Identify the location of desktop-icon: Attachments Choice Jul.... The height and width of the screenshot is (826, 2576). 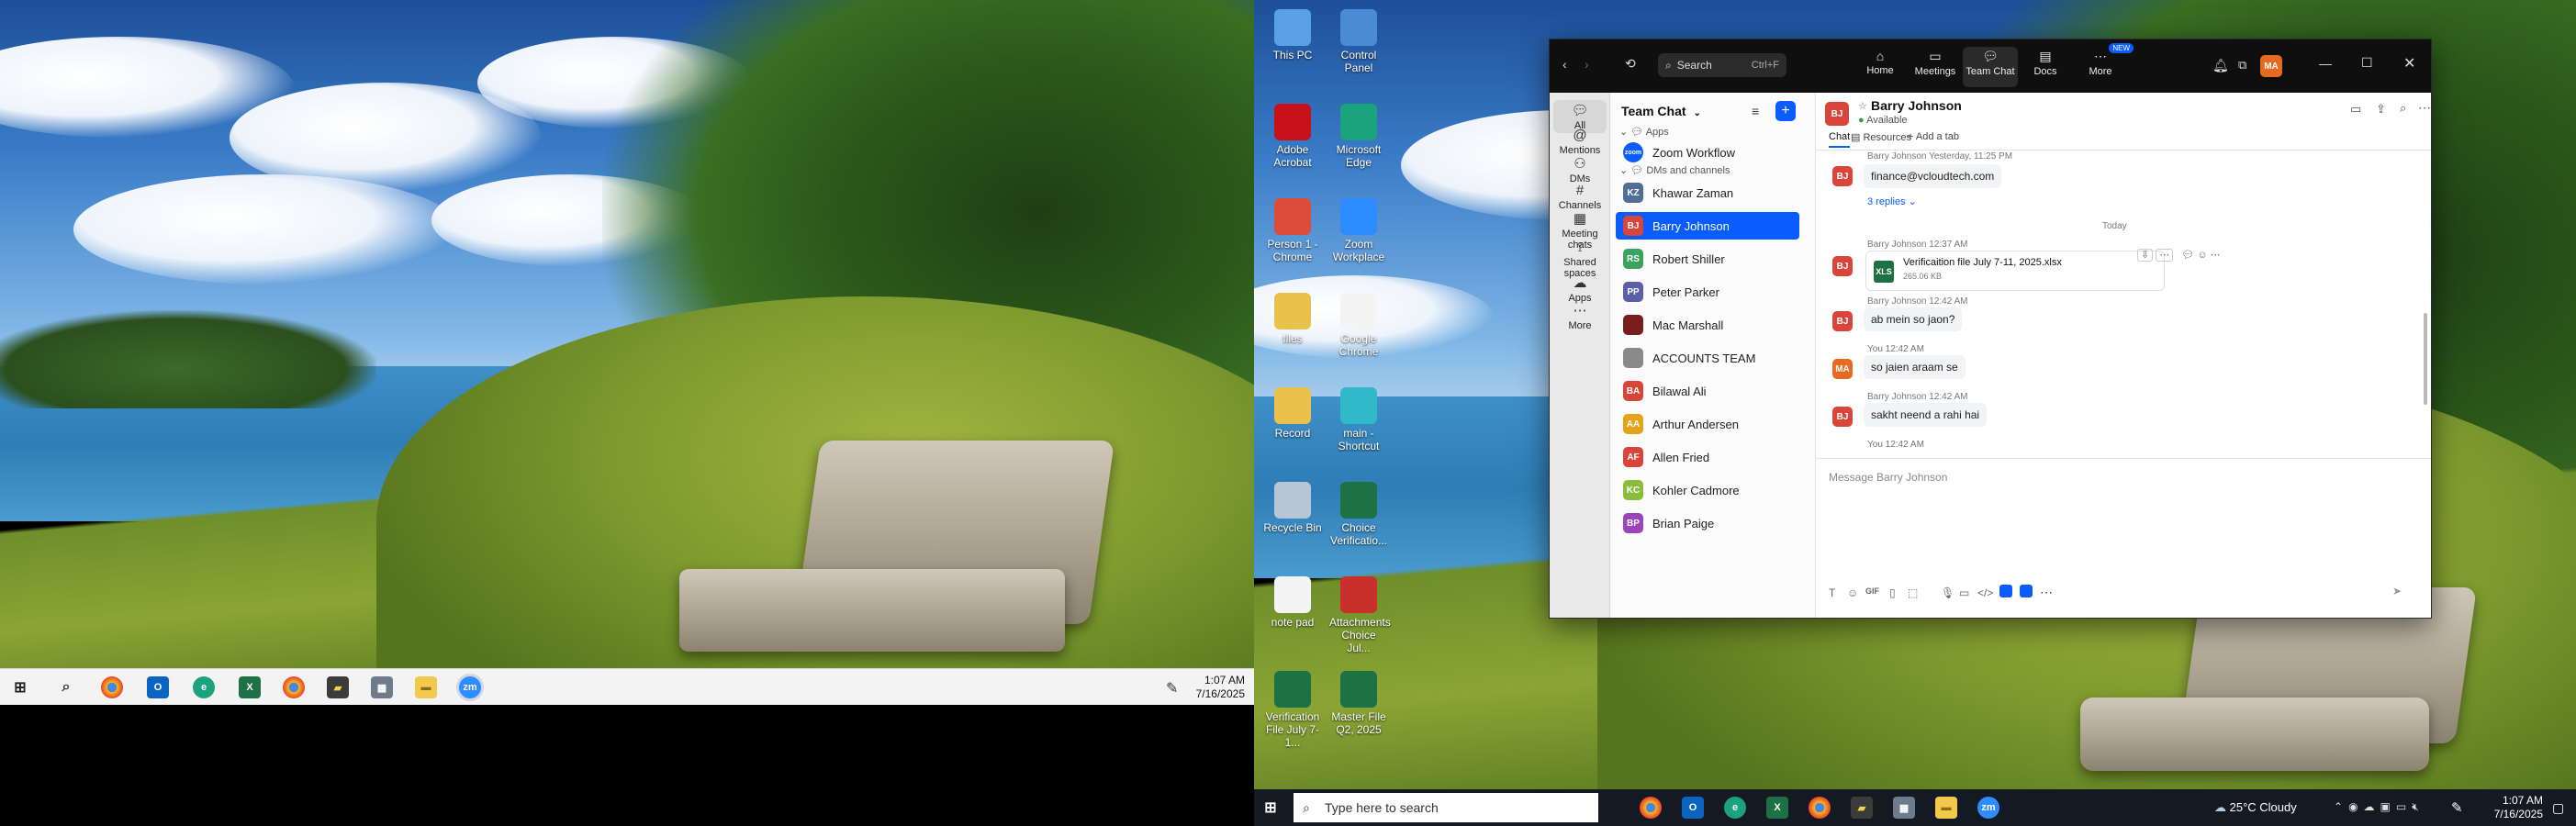
(1360, 615).